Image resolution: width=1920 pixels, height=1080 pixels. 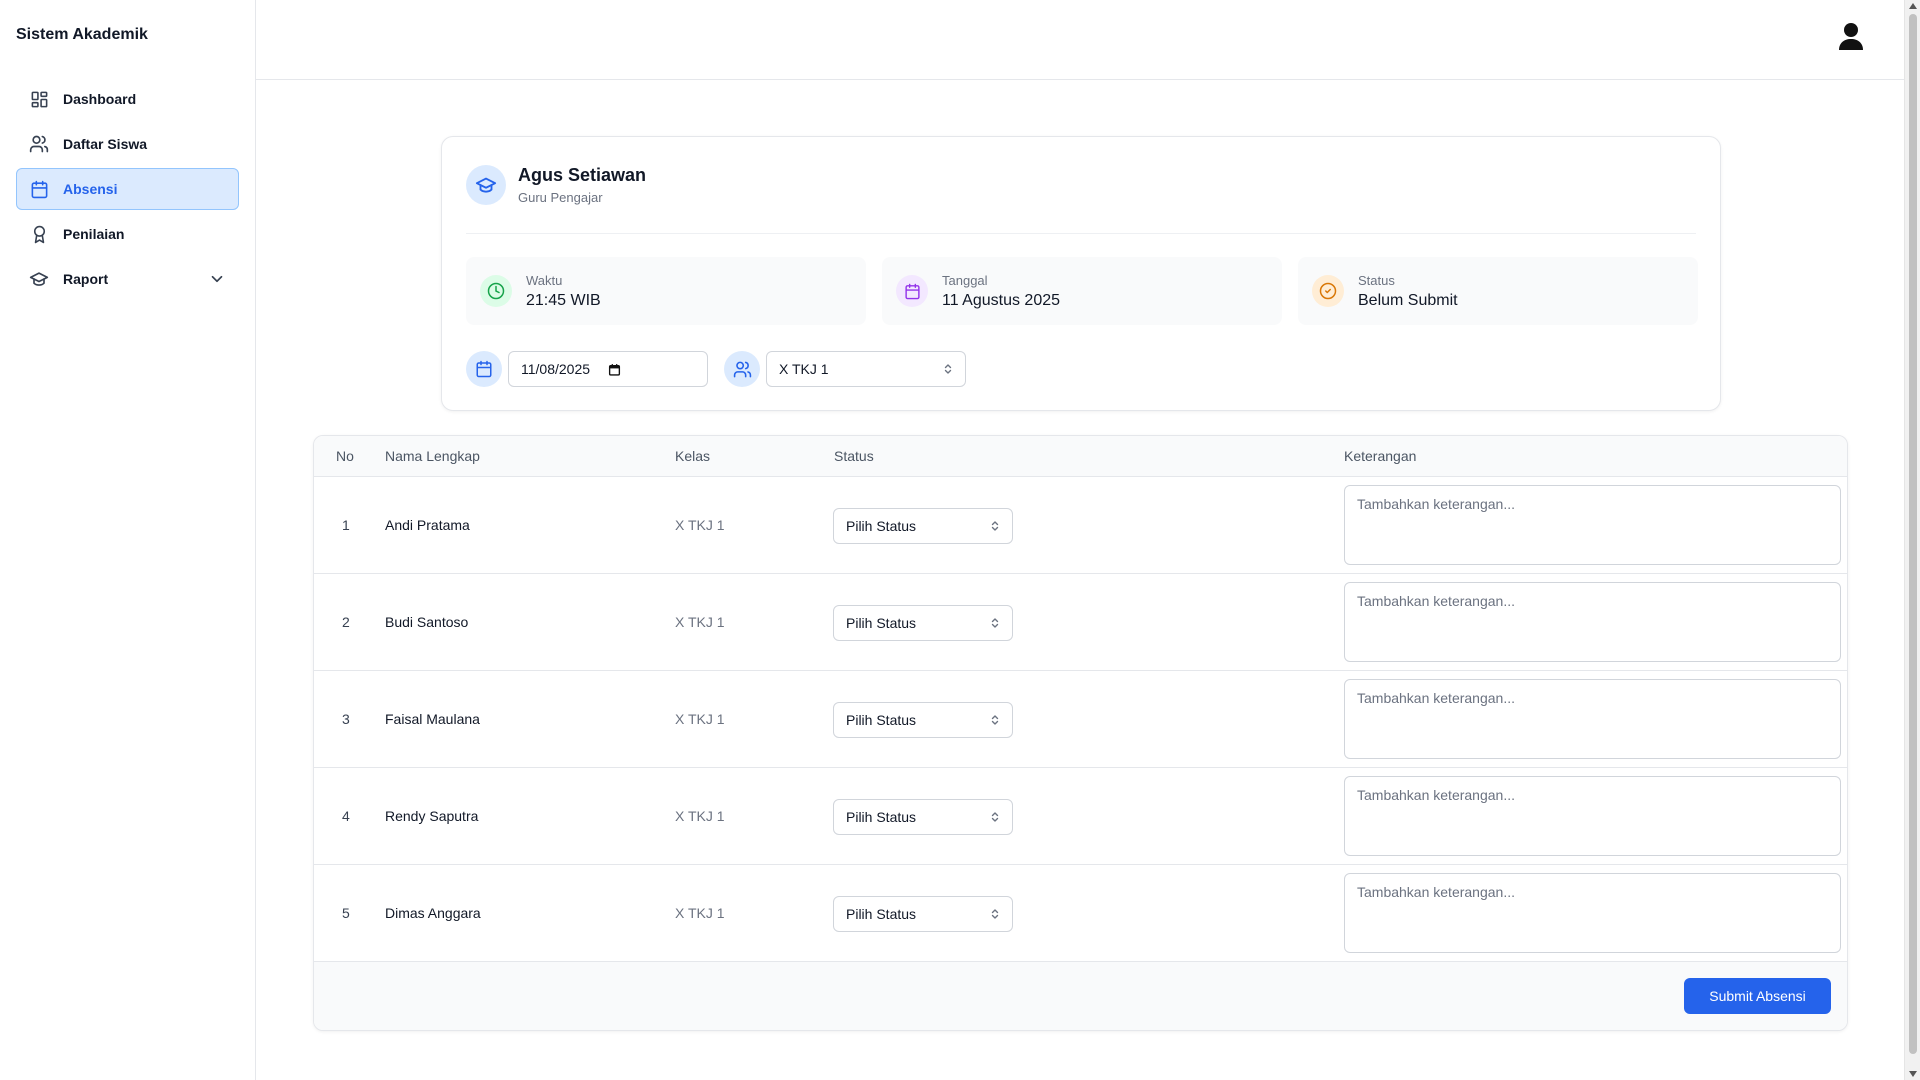 I want to click on header-no: No, so click(x=345, y=456).